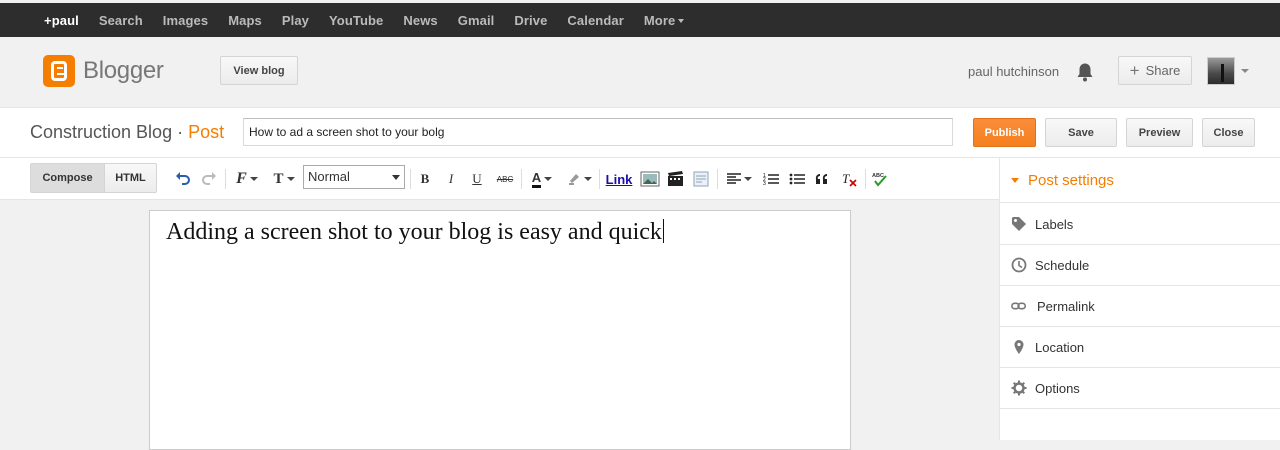 This screenshot has width=1280, height=450. I want to click on insert-link-button: Link, so click(619, 179).